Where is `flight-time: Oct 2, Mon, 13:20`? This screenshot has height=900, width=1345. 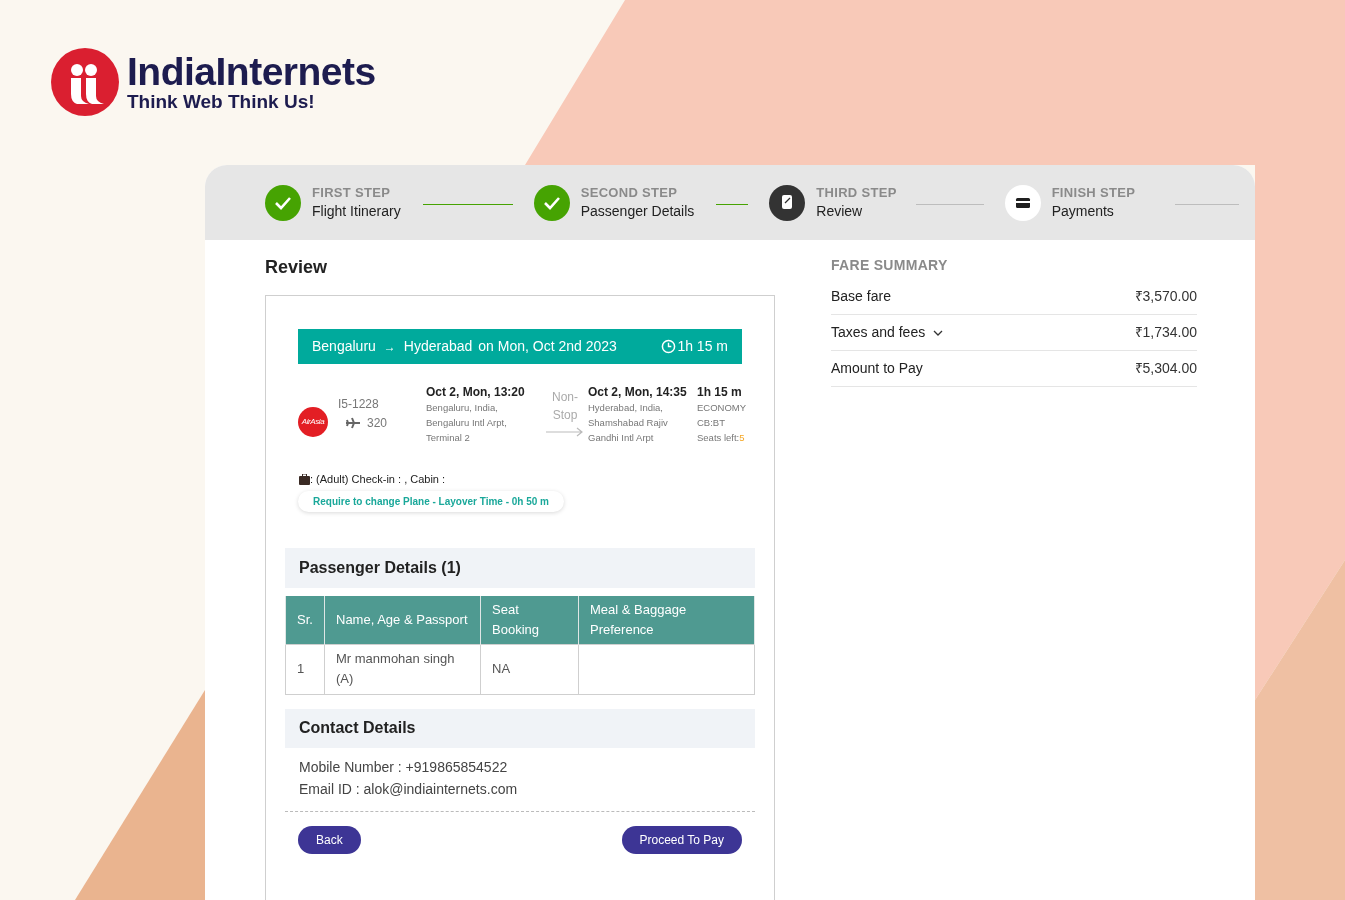 flight-time: Oct 2, Mon, 13:20 is located at coordinates (476, 392).